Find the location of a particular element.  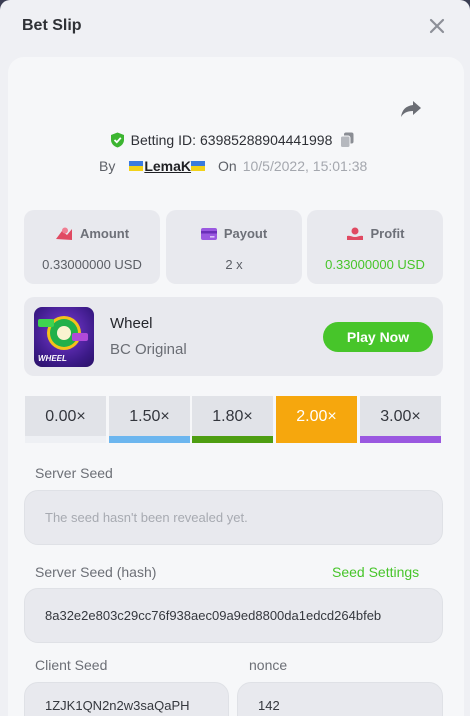

game-name: Wheel is located at coordinates (131, 323).